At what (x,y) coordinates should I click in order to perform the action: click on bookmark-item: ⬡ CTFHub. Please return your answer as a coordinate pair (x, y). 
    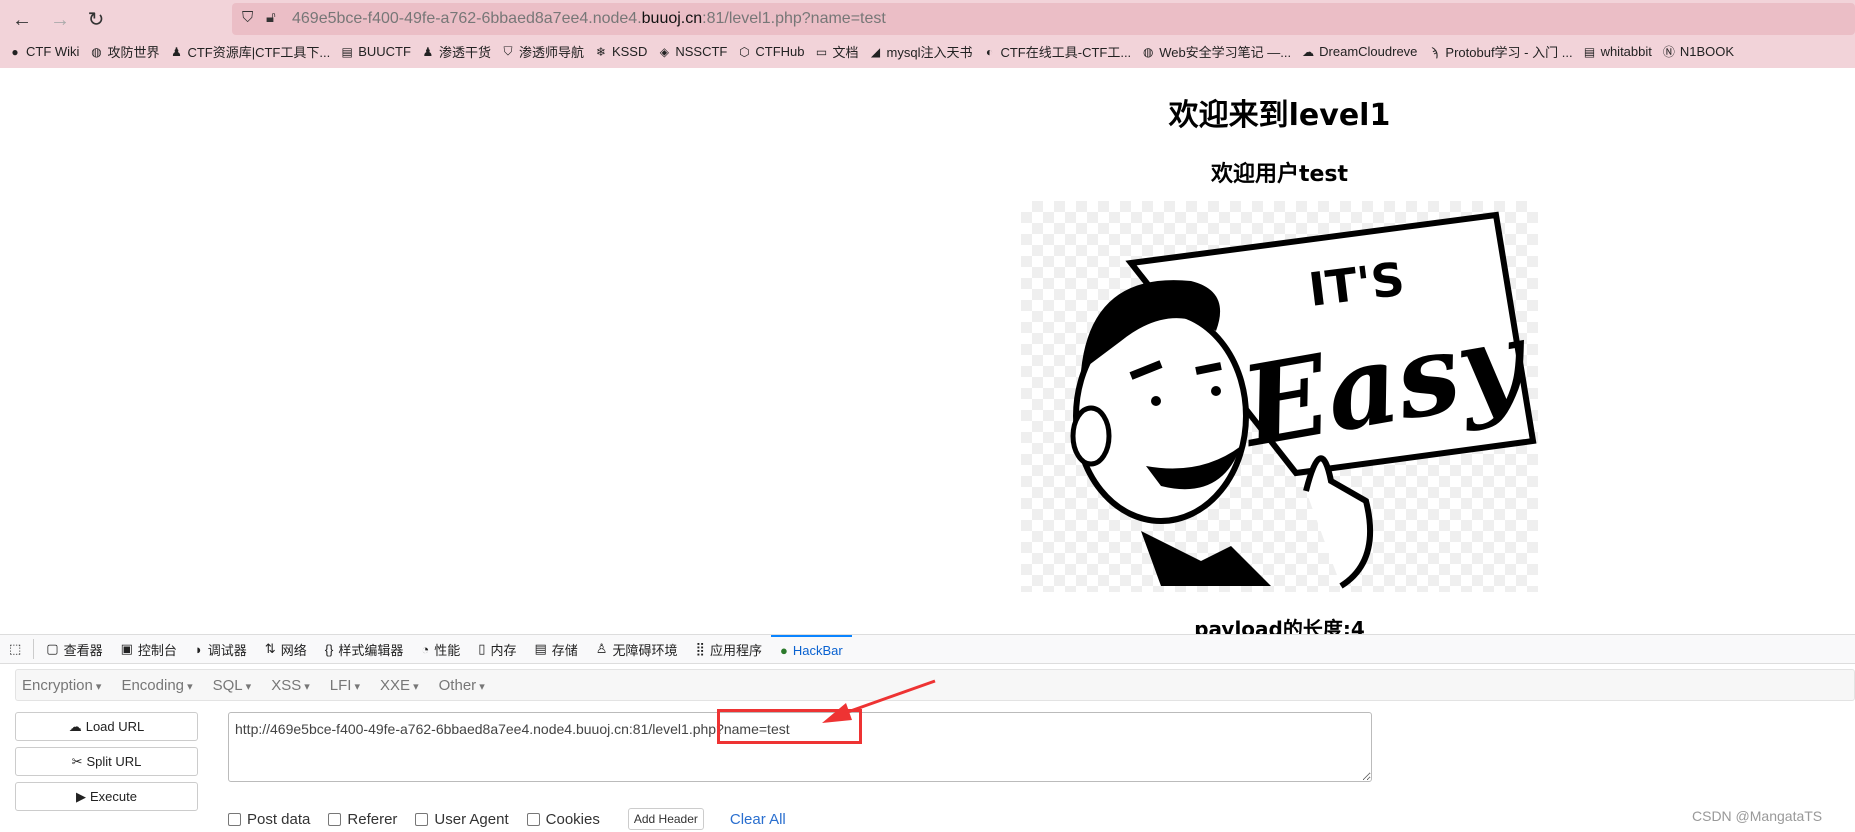
    Looking at the image, I should click on (770, 51).